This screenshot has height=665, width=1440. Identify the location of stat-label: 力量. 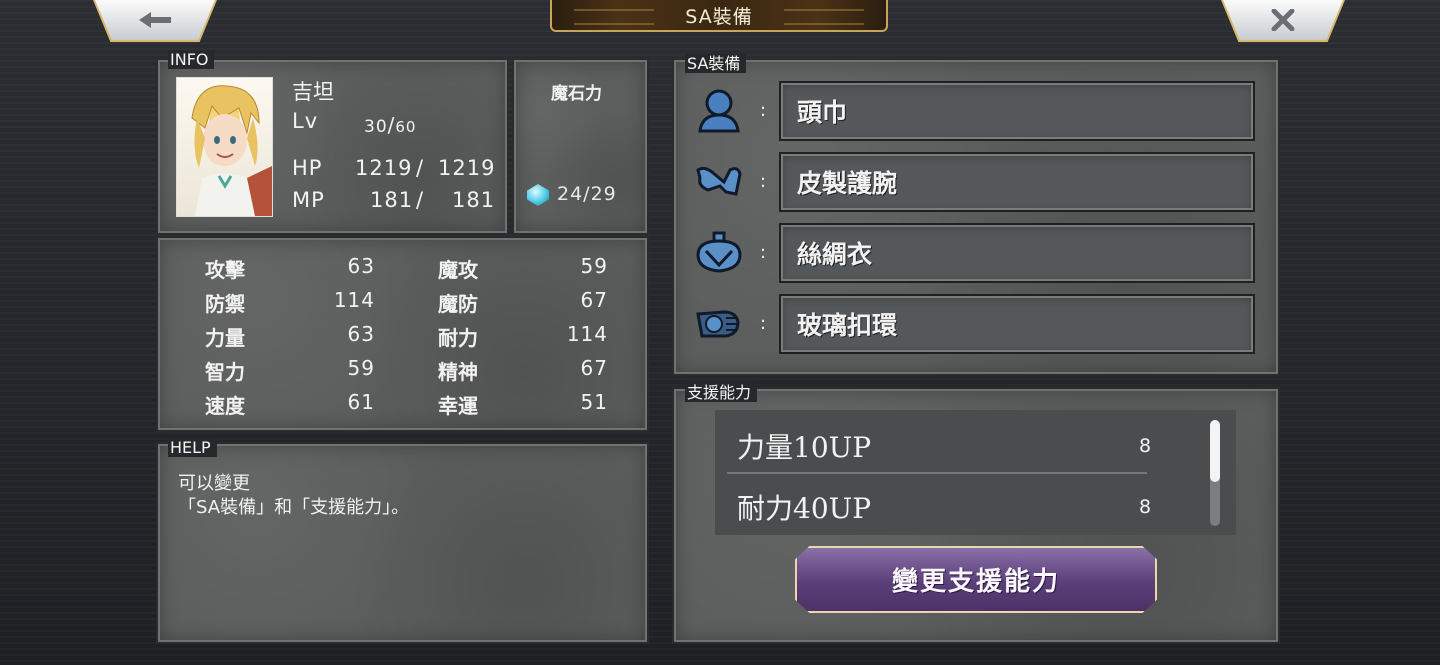
(225, 338).